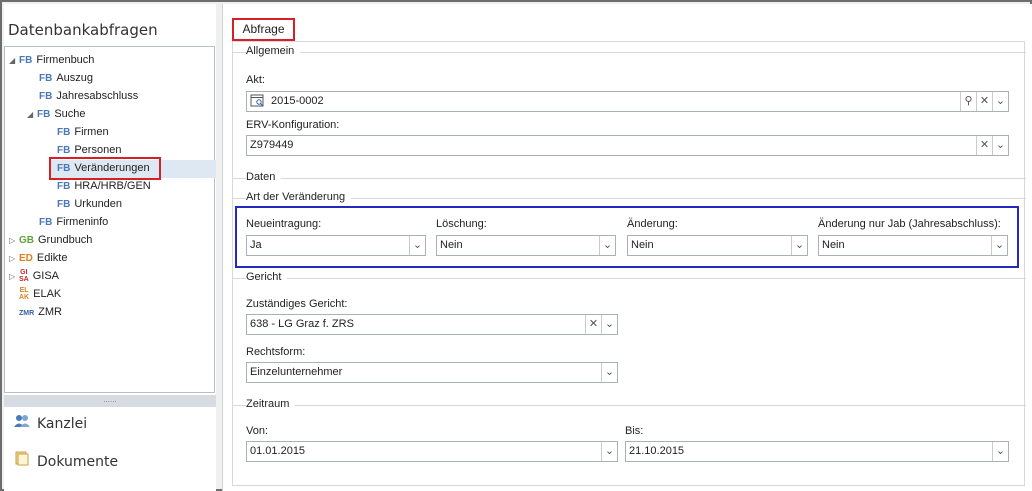  Describe the element at coordinates (297, 101) in the screenshot. I see `akt-value: 2015-0002` at that location.